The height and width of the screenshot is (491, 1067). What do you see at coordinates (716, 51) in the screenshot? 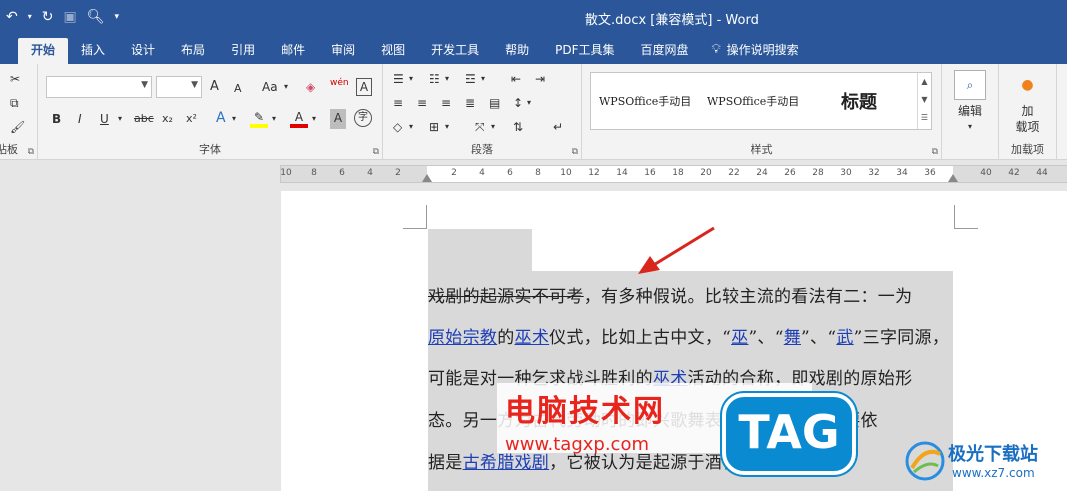
I see `lightbulb-icon: 💡︎` at bounding box center [716, 51].